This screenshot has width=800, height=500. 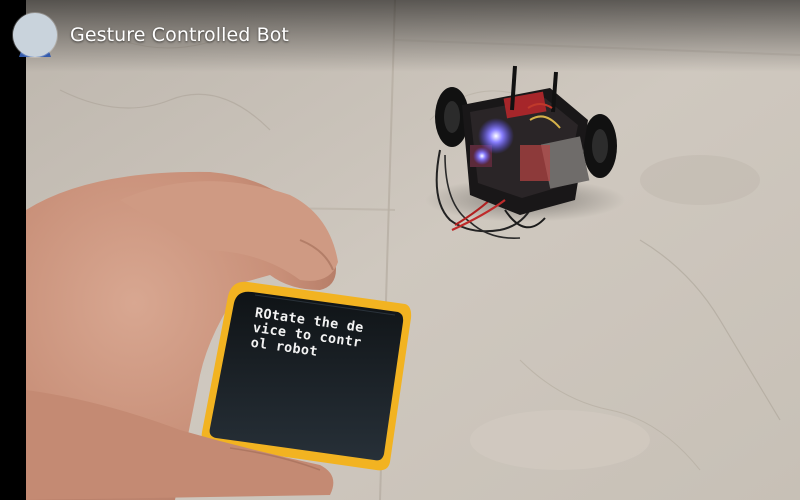 What do you see at coordinates (400, 36) in the screenshot?
I see `video-title-bar: Gesture Controlled Bot` at bounding box center [400, 36].